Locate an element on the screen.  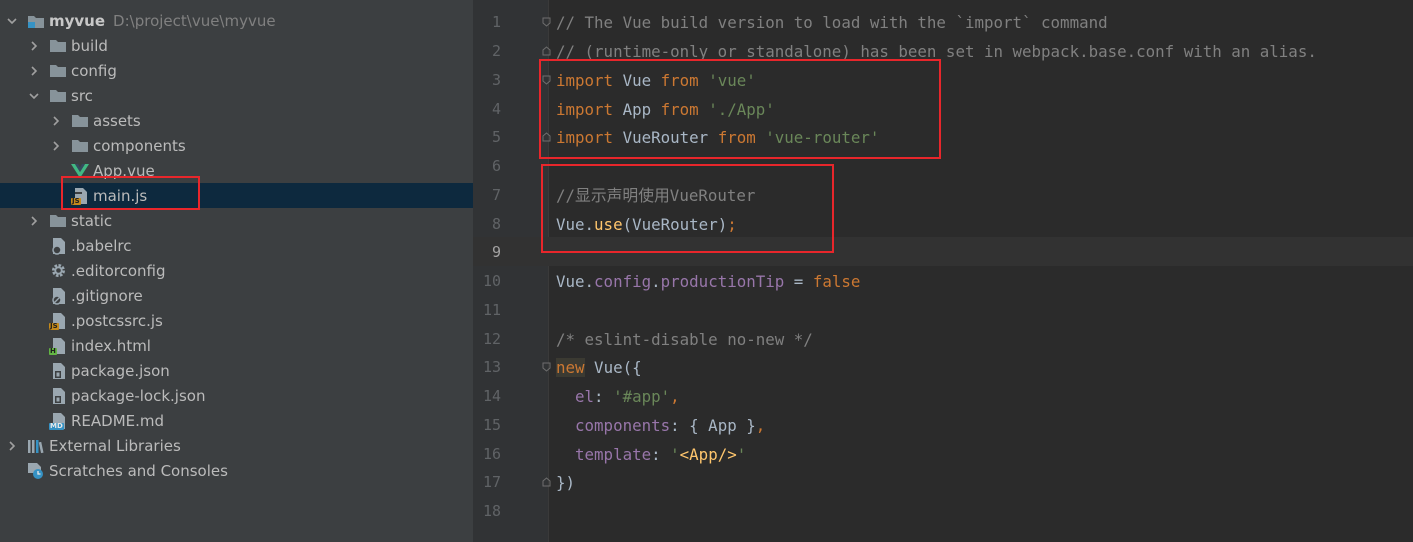
keyword: false is located at coordinates (836, 281).